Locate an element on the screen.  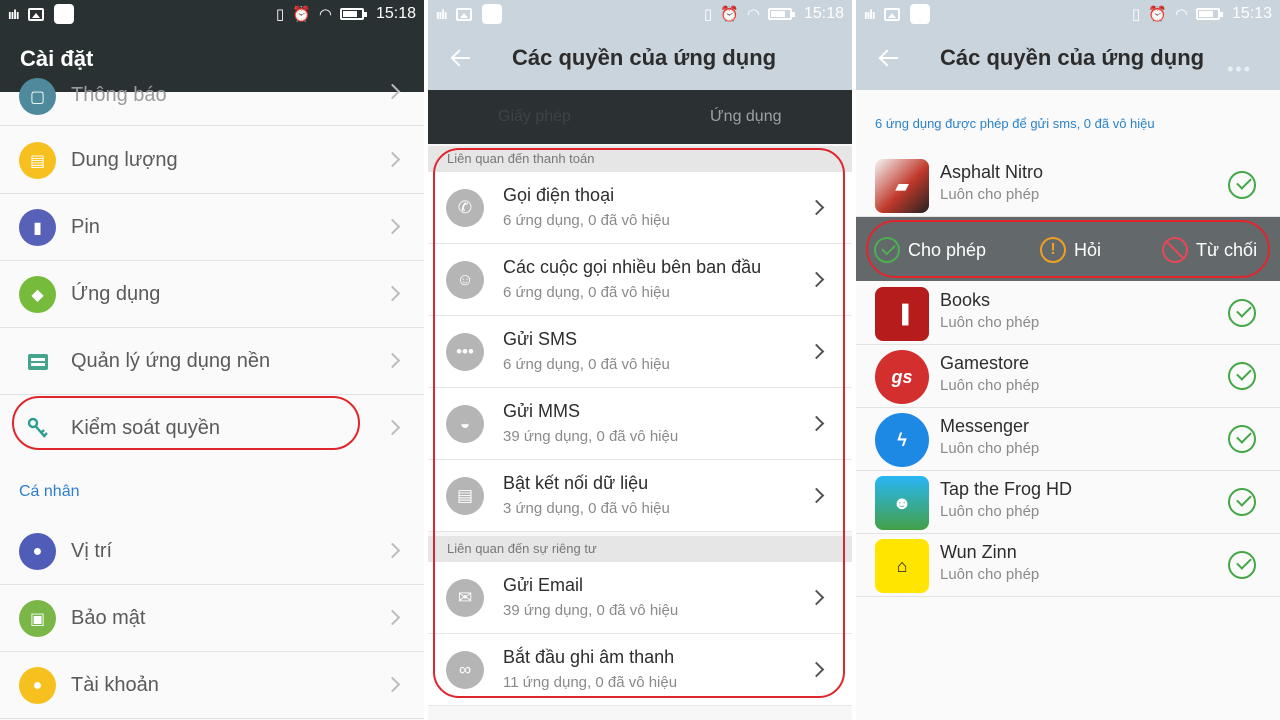
settings-item-security: ▣ Bảo mật is located at coordinates (212, 618).